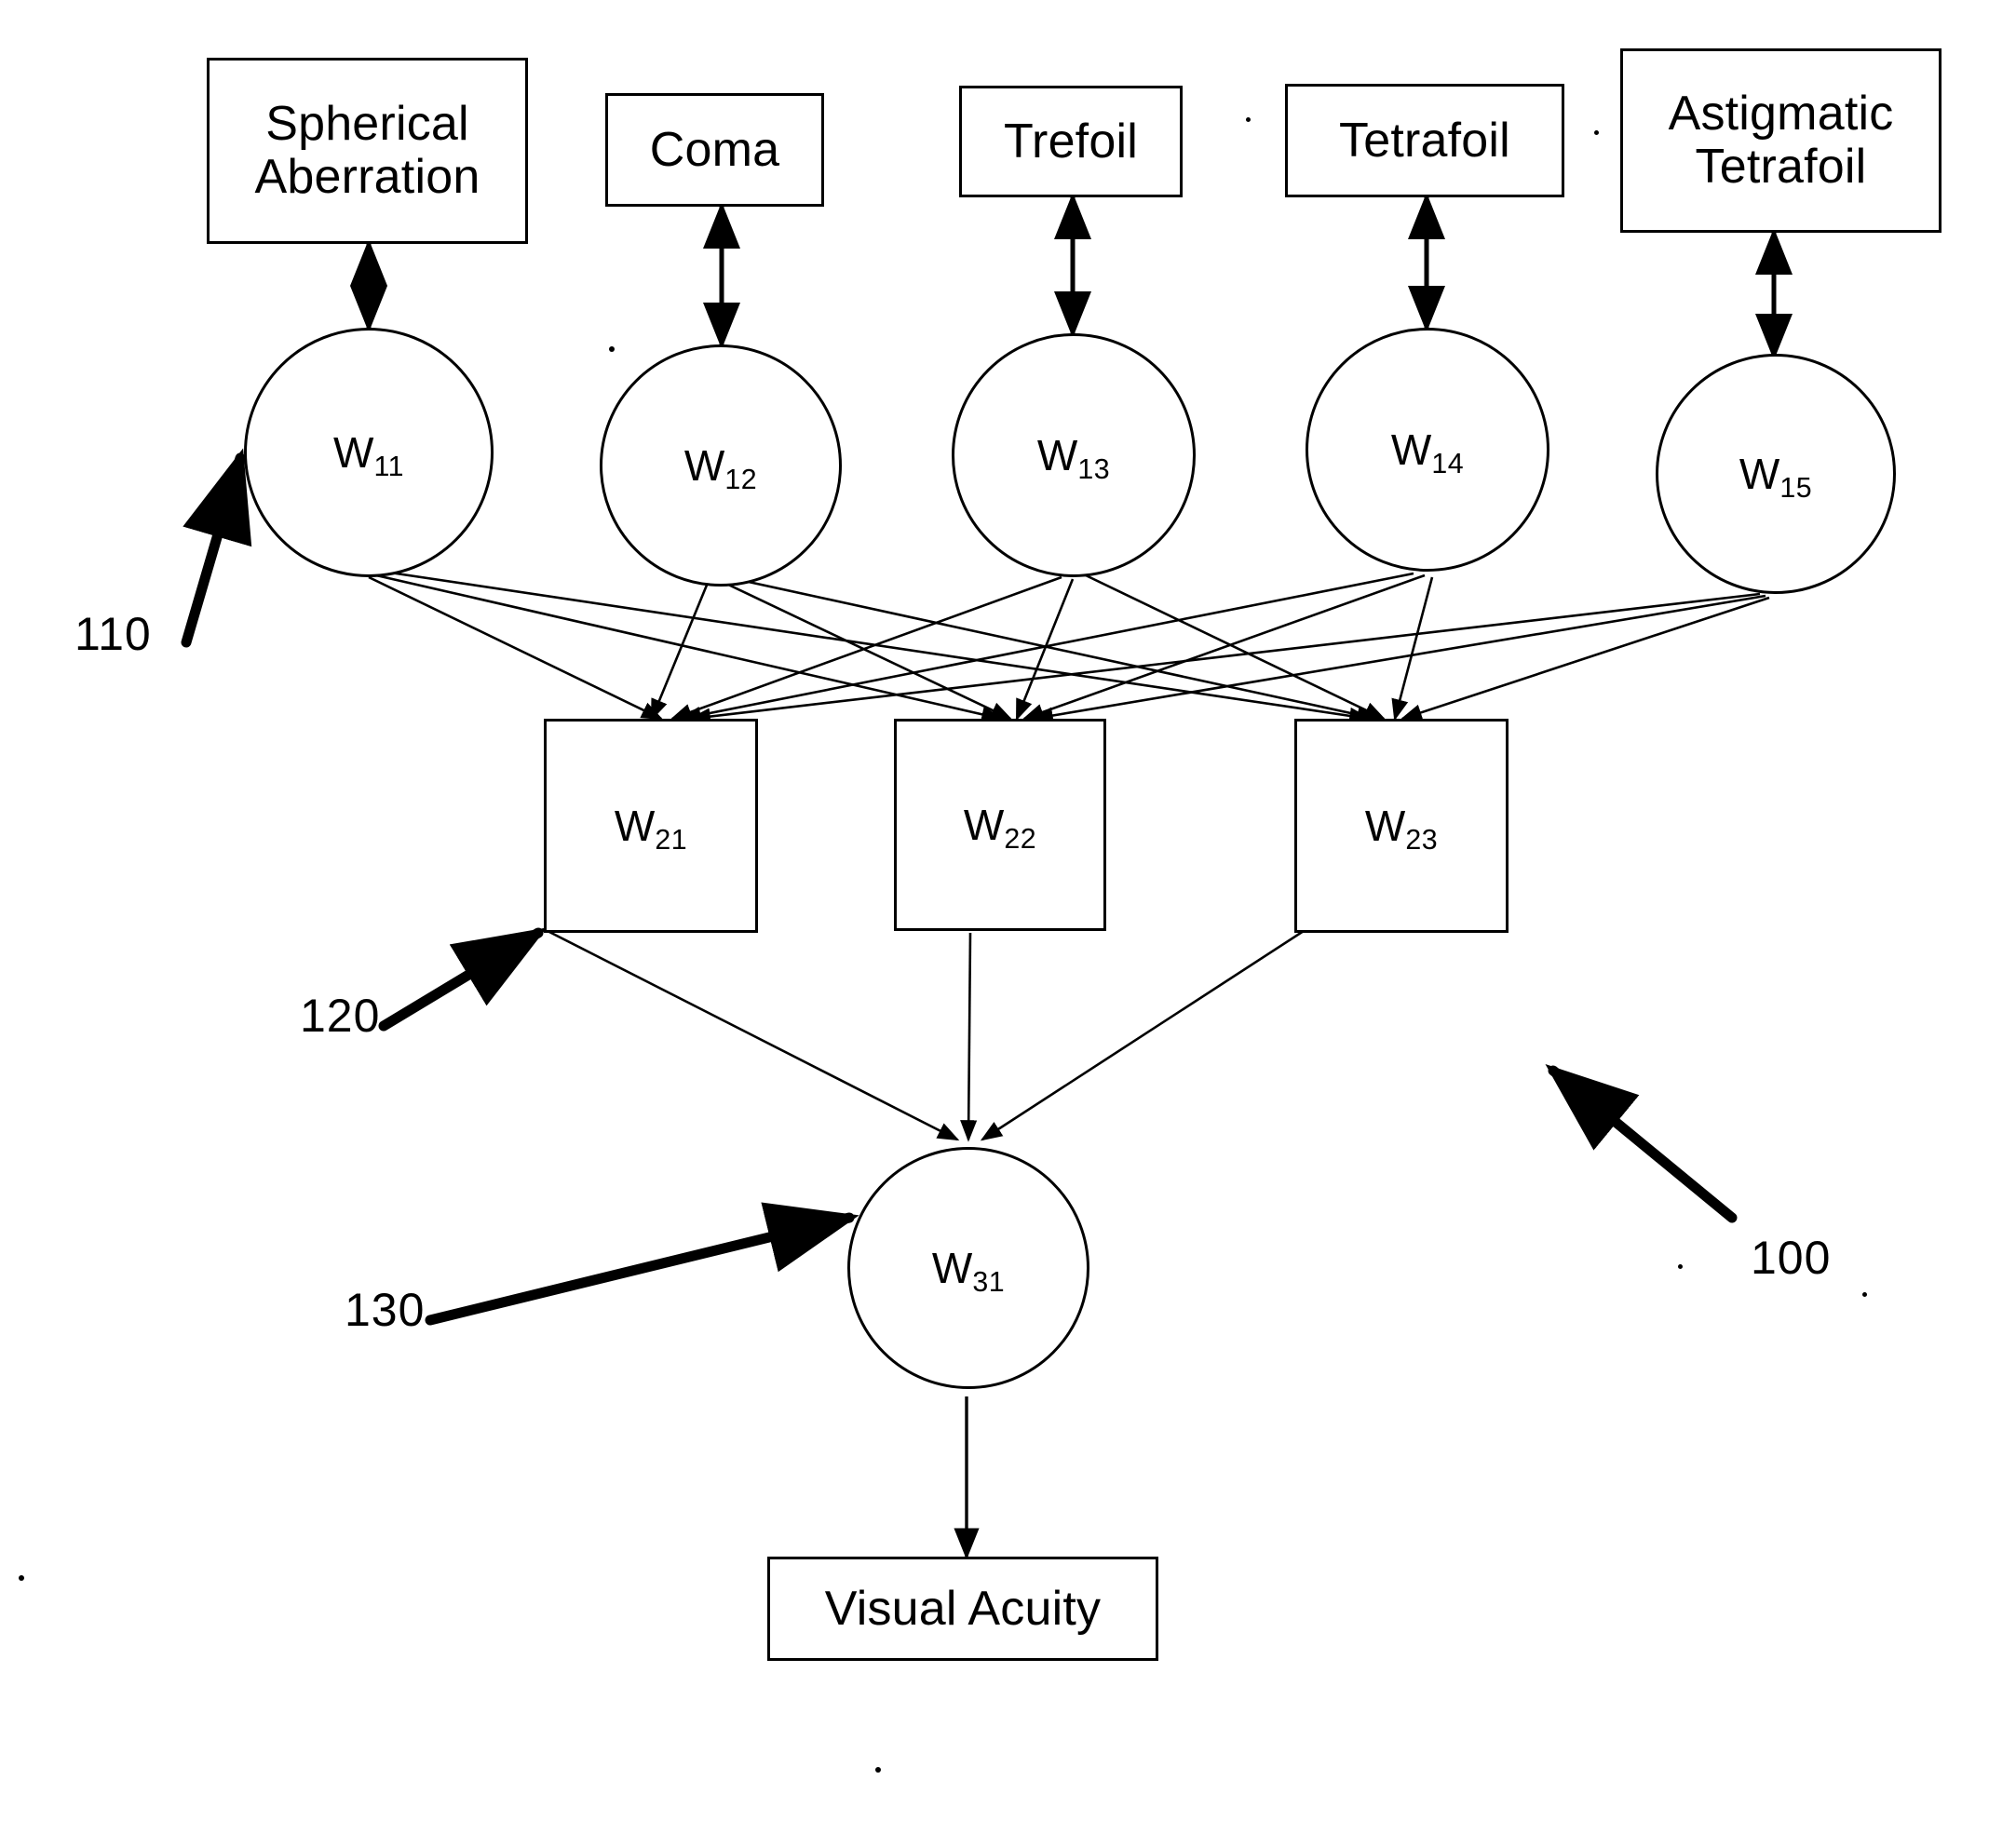 The image size is (2016, 1821). I want to click on hidden-layer-node-w22: W22, so click(1000, 825).